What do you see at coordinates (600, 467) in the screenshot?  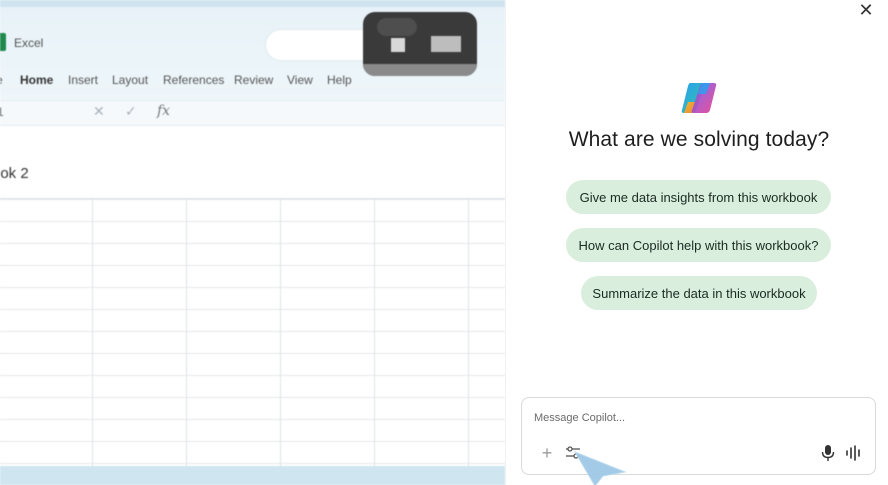 I see `mouse-cursor-icon` at bounding box center [600, 467].